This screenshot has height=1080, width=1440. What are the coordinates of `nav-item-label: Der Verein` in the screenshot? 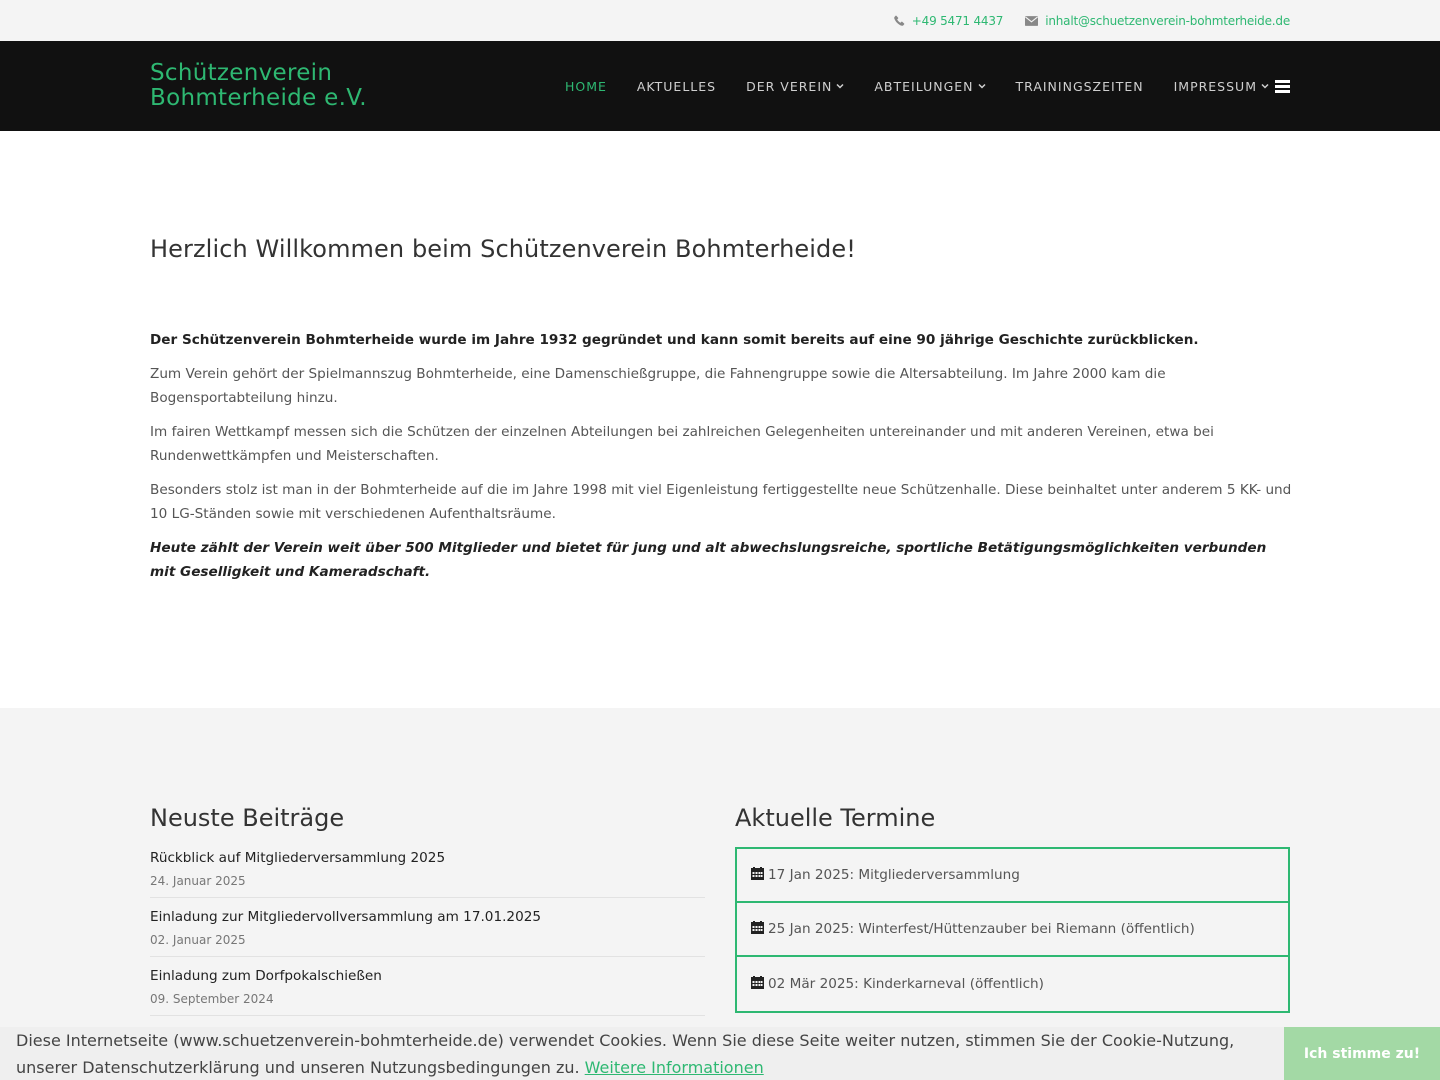 It's located at (789, 86).